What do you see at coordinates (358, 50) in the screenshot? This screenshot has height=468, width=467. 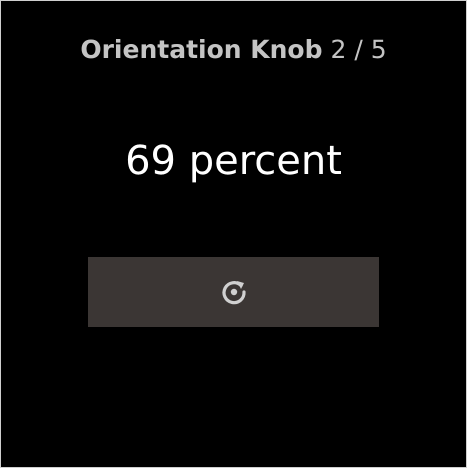 I see `page-counter: 2 / 5` at bounding box center [358, 50].